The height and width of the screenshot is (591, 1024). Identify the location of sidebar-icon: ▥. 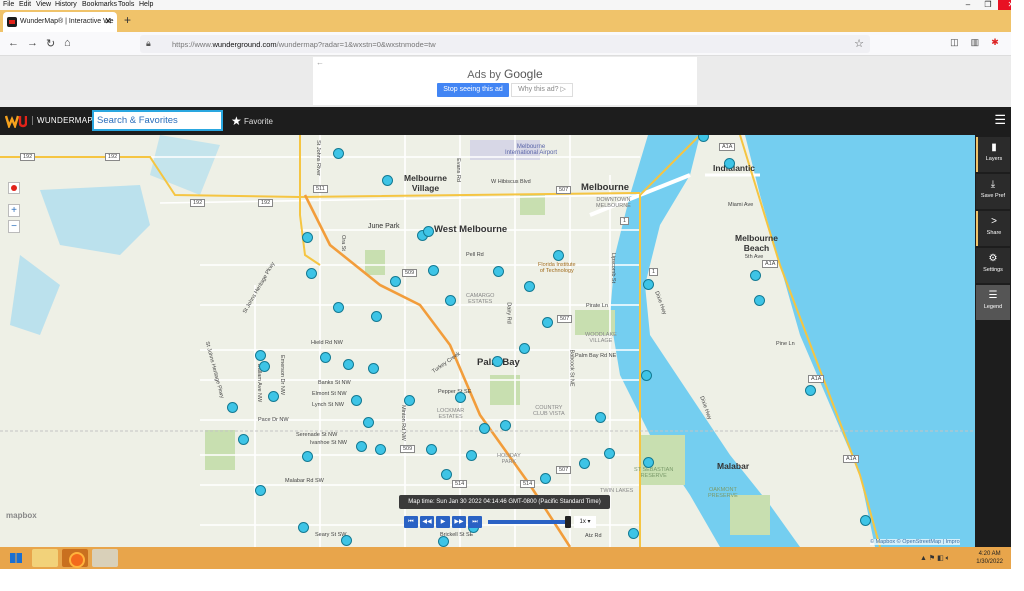
(975, 42).